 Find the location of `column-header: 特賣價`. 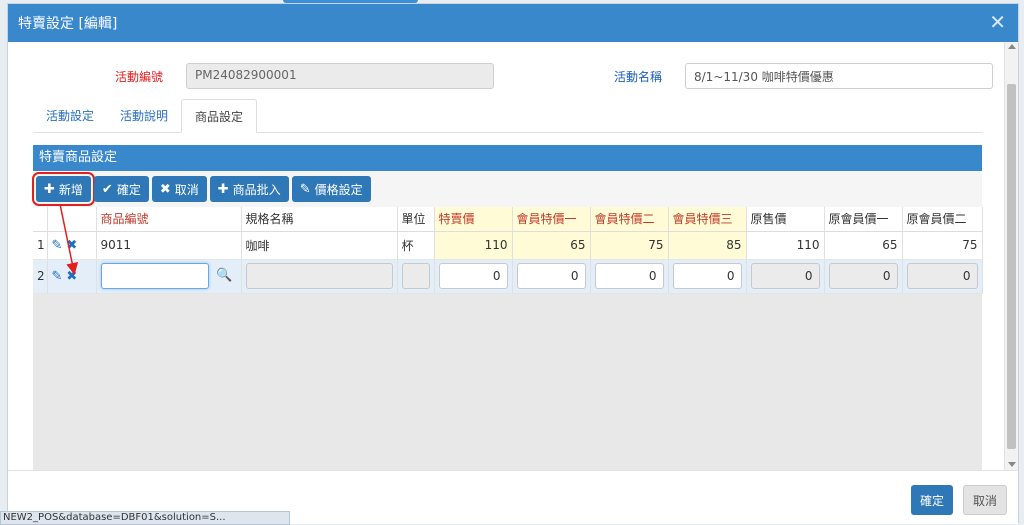

column-header: 特賣價 is located at coordinates (473, 219).